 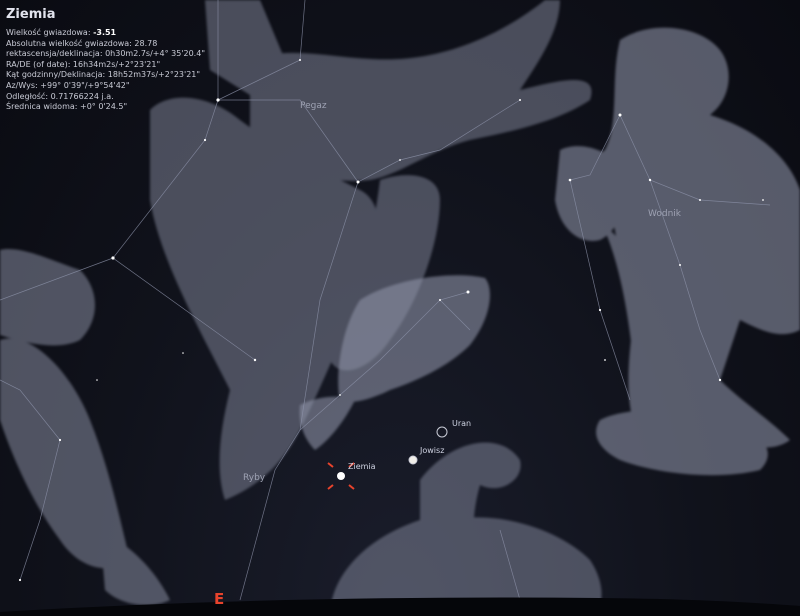 What do you see at coordinates (60, 96) in the screenshot?
I see `info-row: Odległość: 0.71766224 j.a.` at bounding box center [60, 96].